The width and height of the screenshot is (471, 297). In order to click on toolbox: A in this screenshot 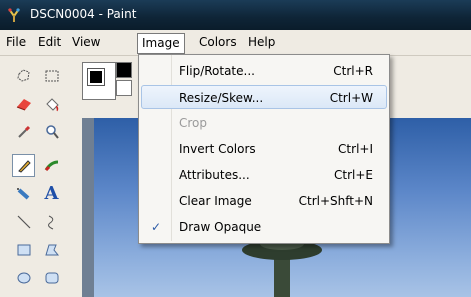, I will do `click(41, 176)`.